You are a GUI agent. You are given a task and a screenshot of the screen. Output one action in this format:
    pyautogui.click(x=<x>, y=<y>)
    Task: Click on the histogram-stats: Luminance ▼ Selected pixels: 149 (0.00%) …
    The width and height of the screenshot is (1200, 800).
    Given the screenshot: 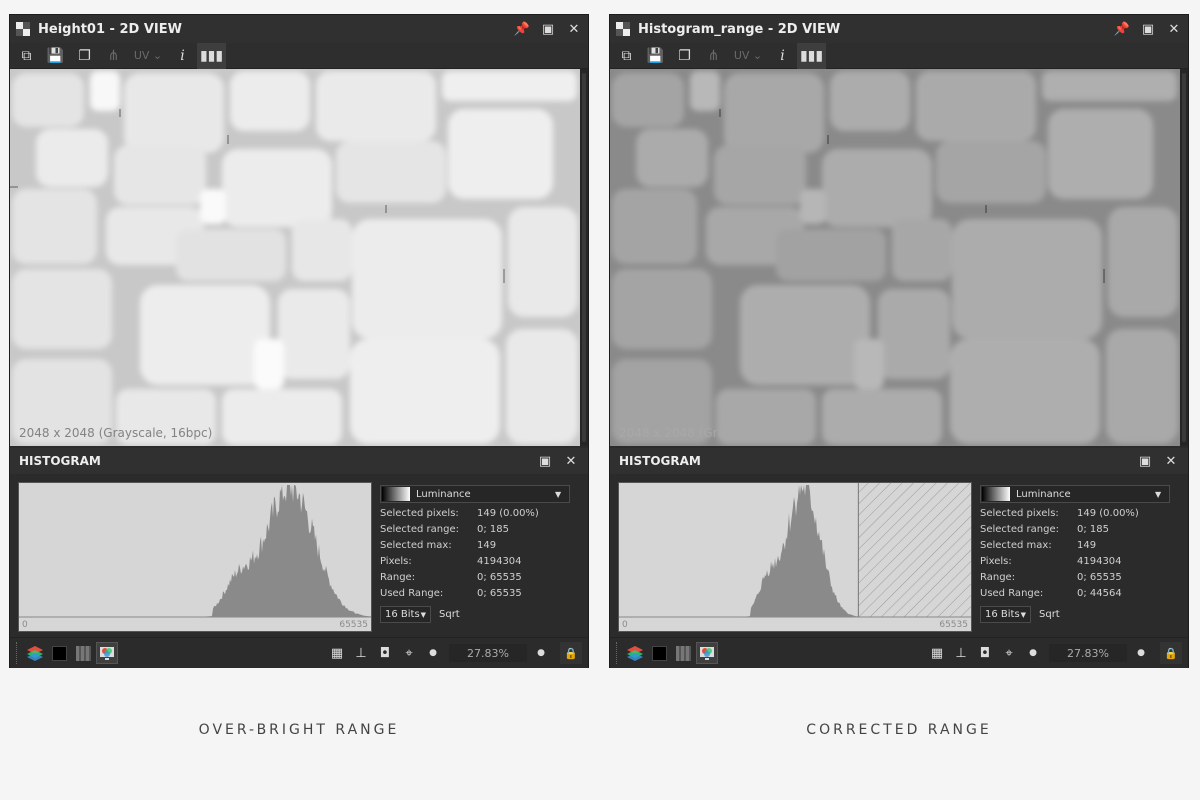 What is the action you would take?
    pyautogui.click(x=475, y=554)
    